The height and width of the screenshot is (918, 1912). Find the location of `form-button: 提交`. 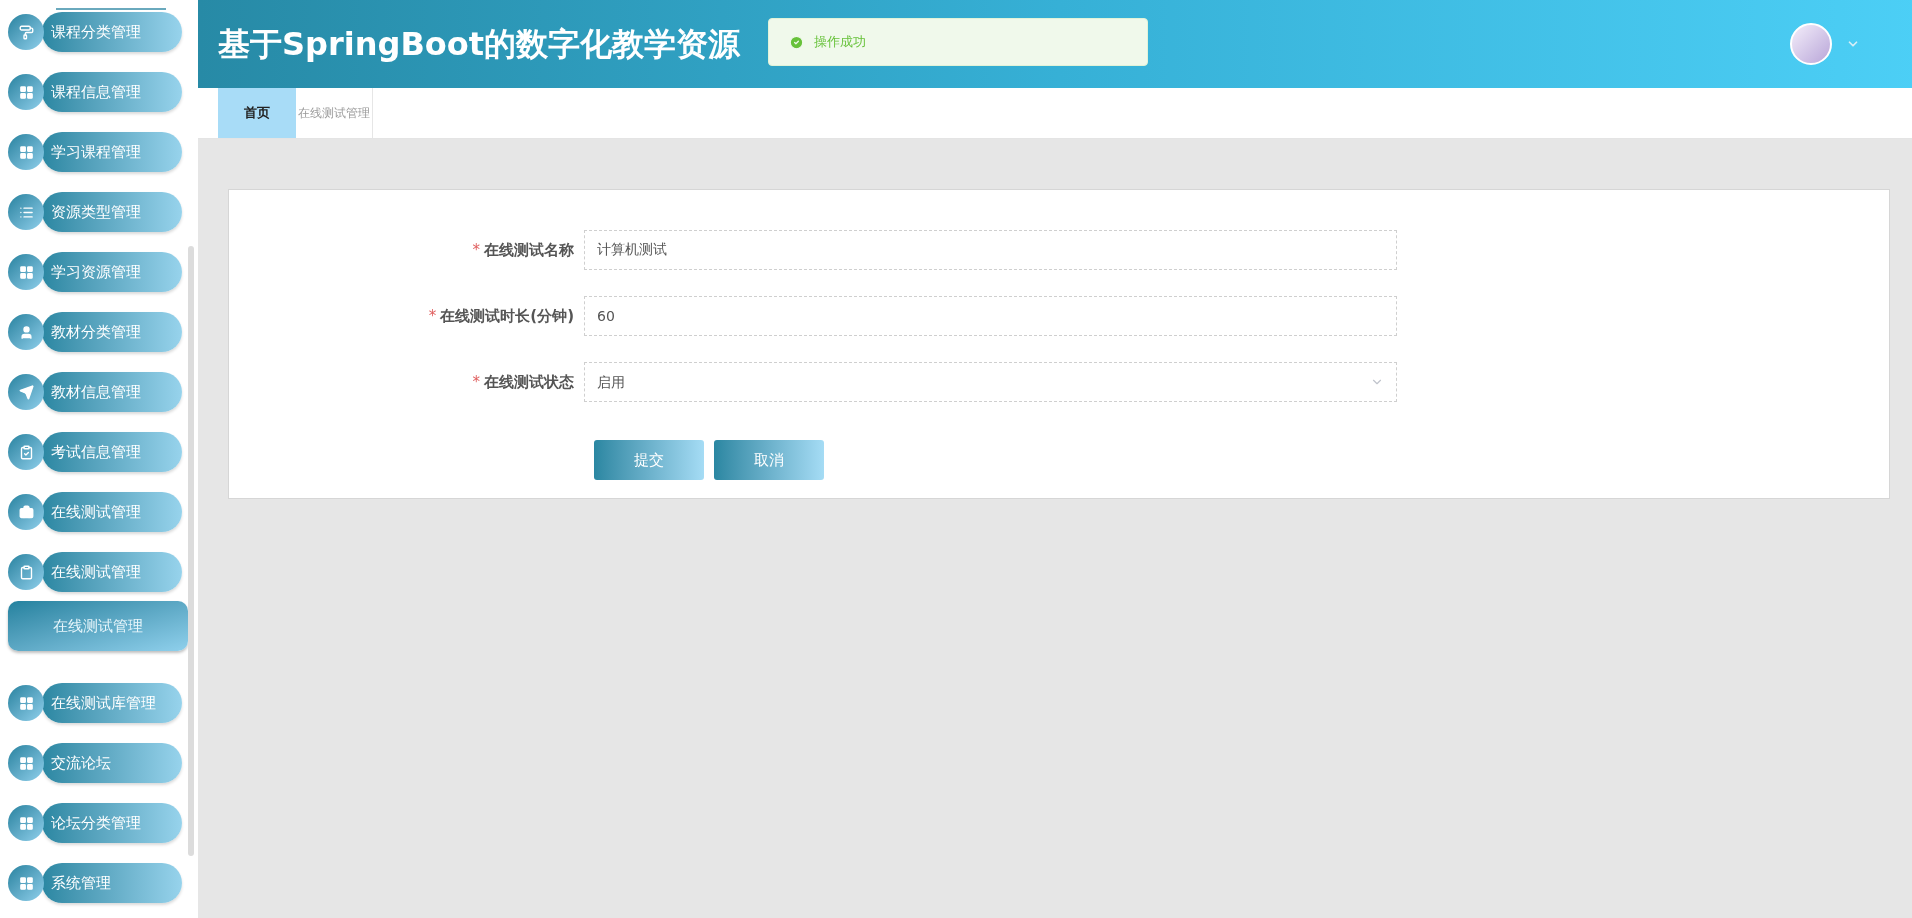

form-button: 提交 is located at coordinates (649, 460).